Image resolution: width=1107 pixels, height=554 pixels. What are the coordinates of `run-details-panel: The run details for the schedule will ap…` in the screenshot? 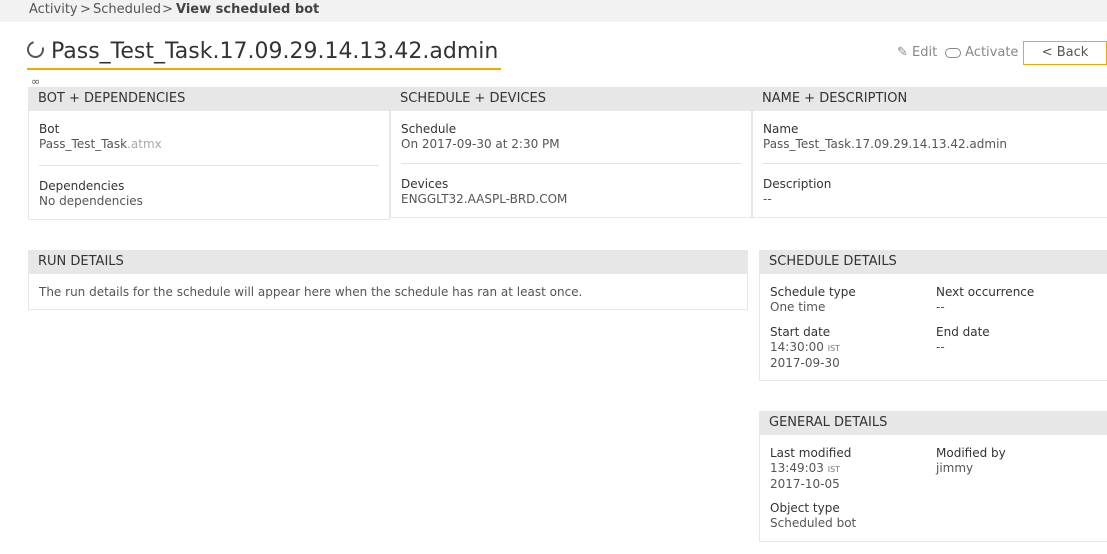 It's located at (388, 292).